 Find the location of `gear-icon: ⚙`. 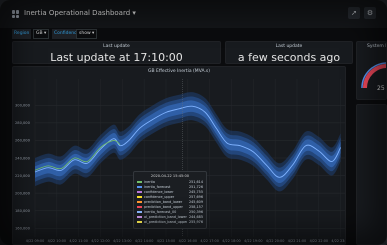

gear-icon: ⚙ is located at coordinates (370, 13).